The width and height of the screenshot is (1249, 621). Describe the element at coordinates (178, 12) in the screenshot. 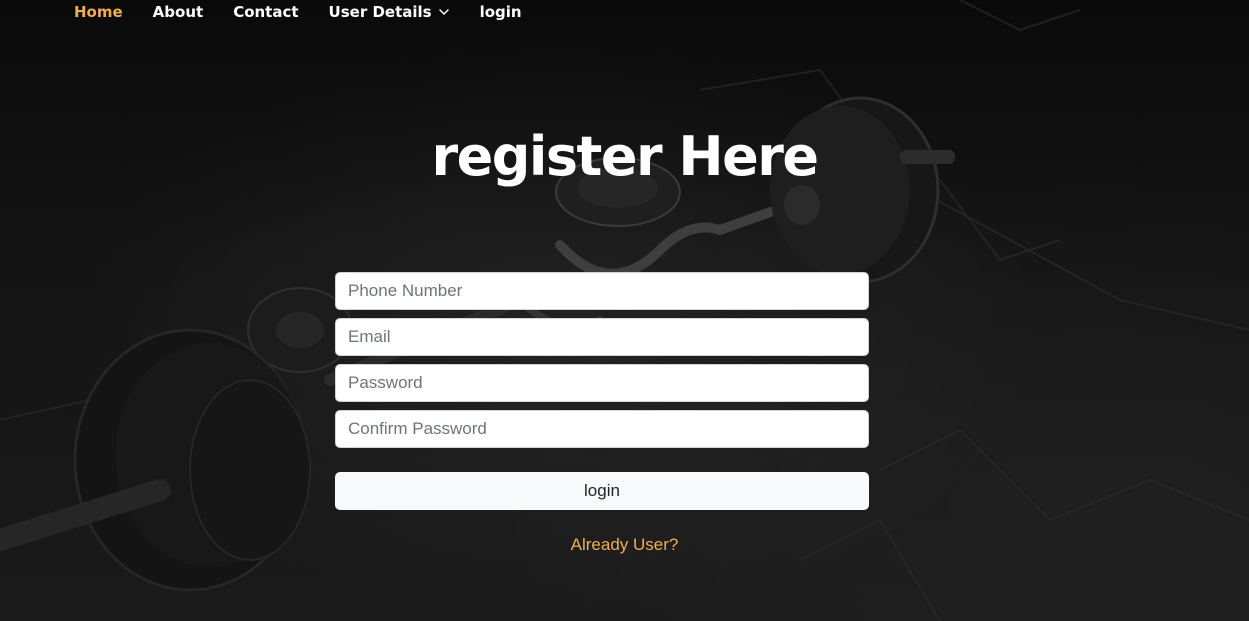

I see `nav-about-link: About` at that location.